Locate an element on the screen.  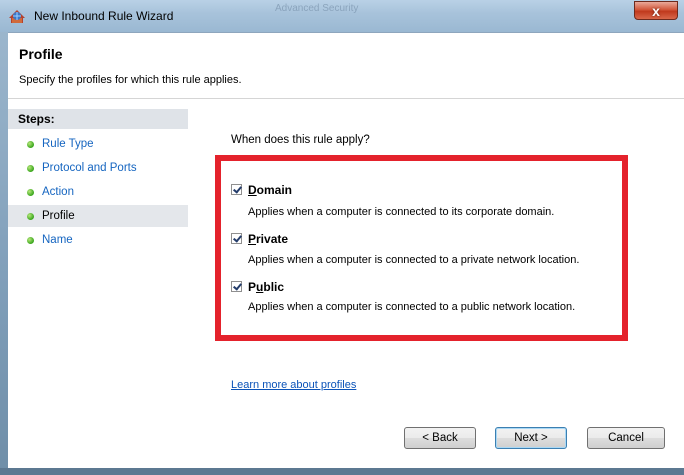
learn-more-link: Learn more about profiles is located at coordinates (293, 385).